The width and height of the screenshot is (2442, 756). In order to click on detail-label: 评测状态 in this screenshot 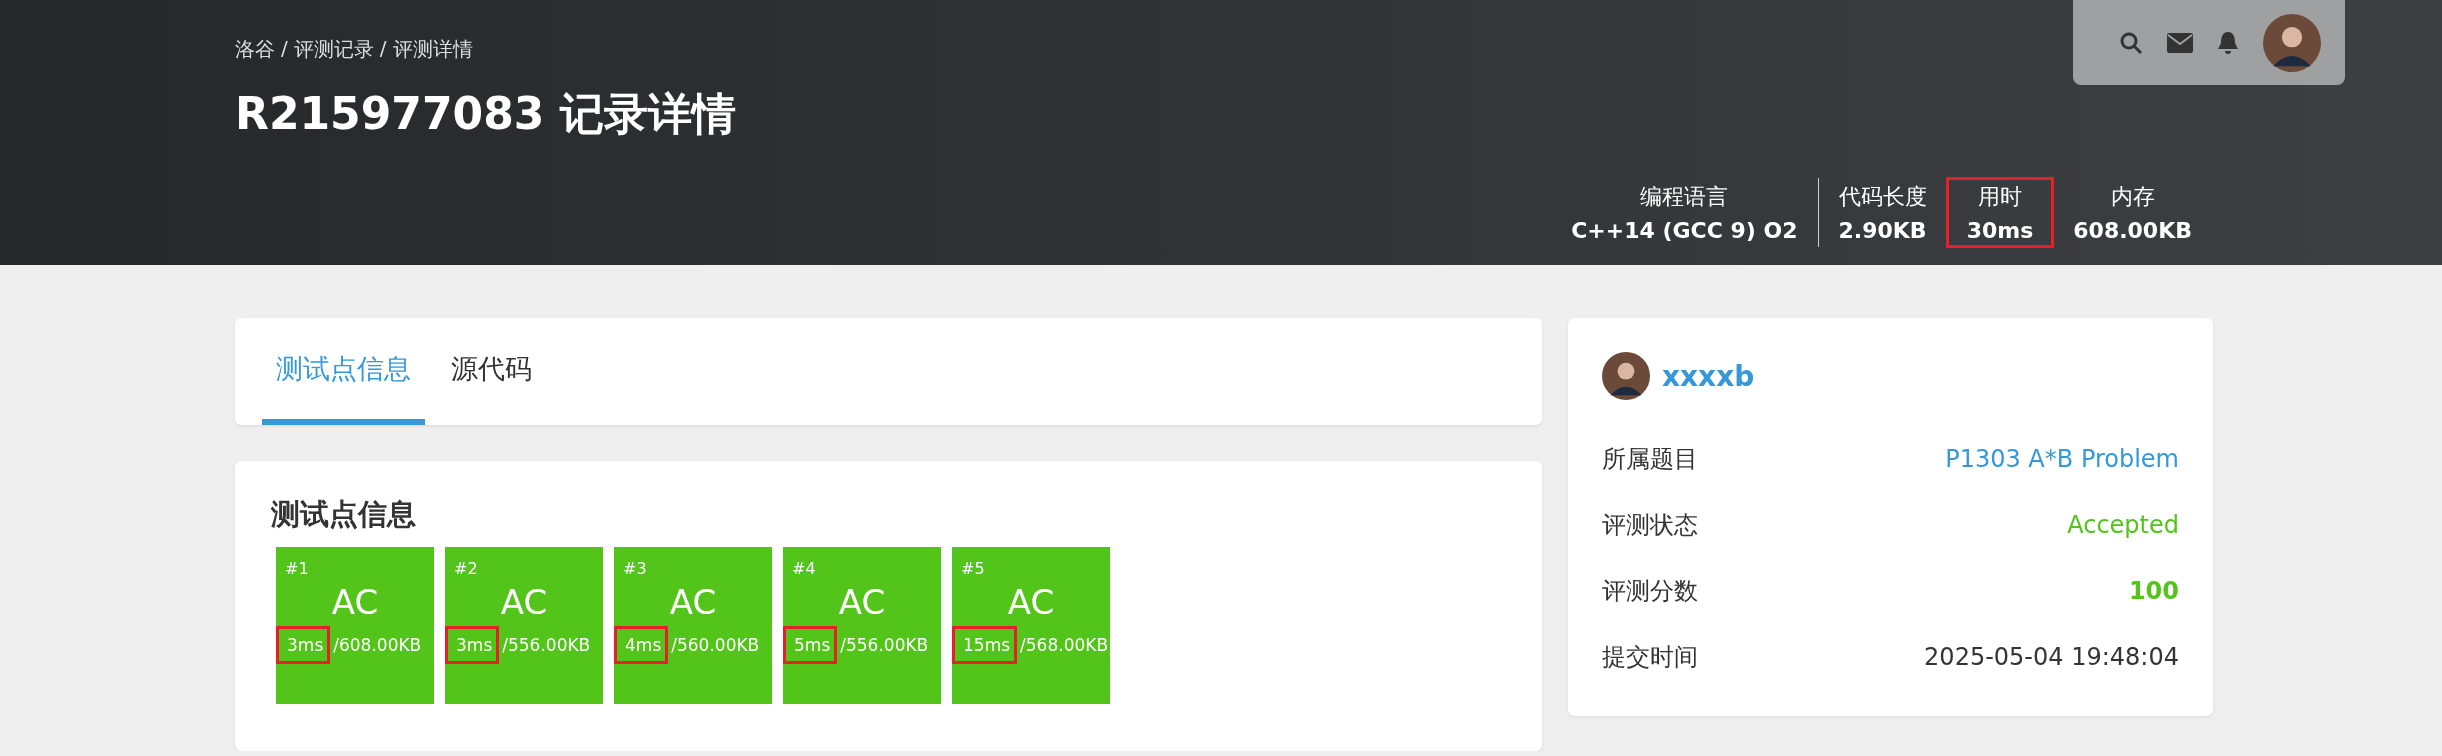, I will do `click(1650, 525)`.